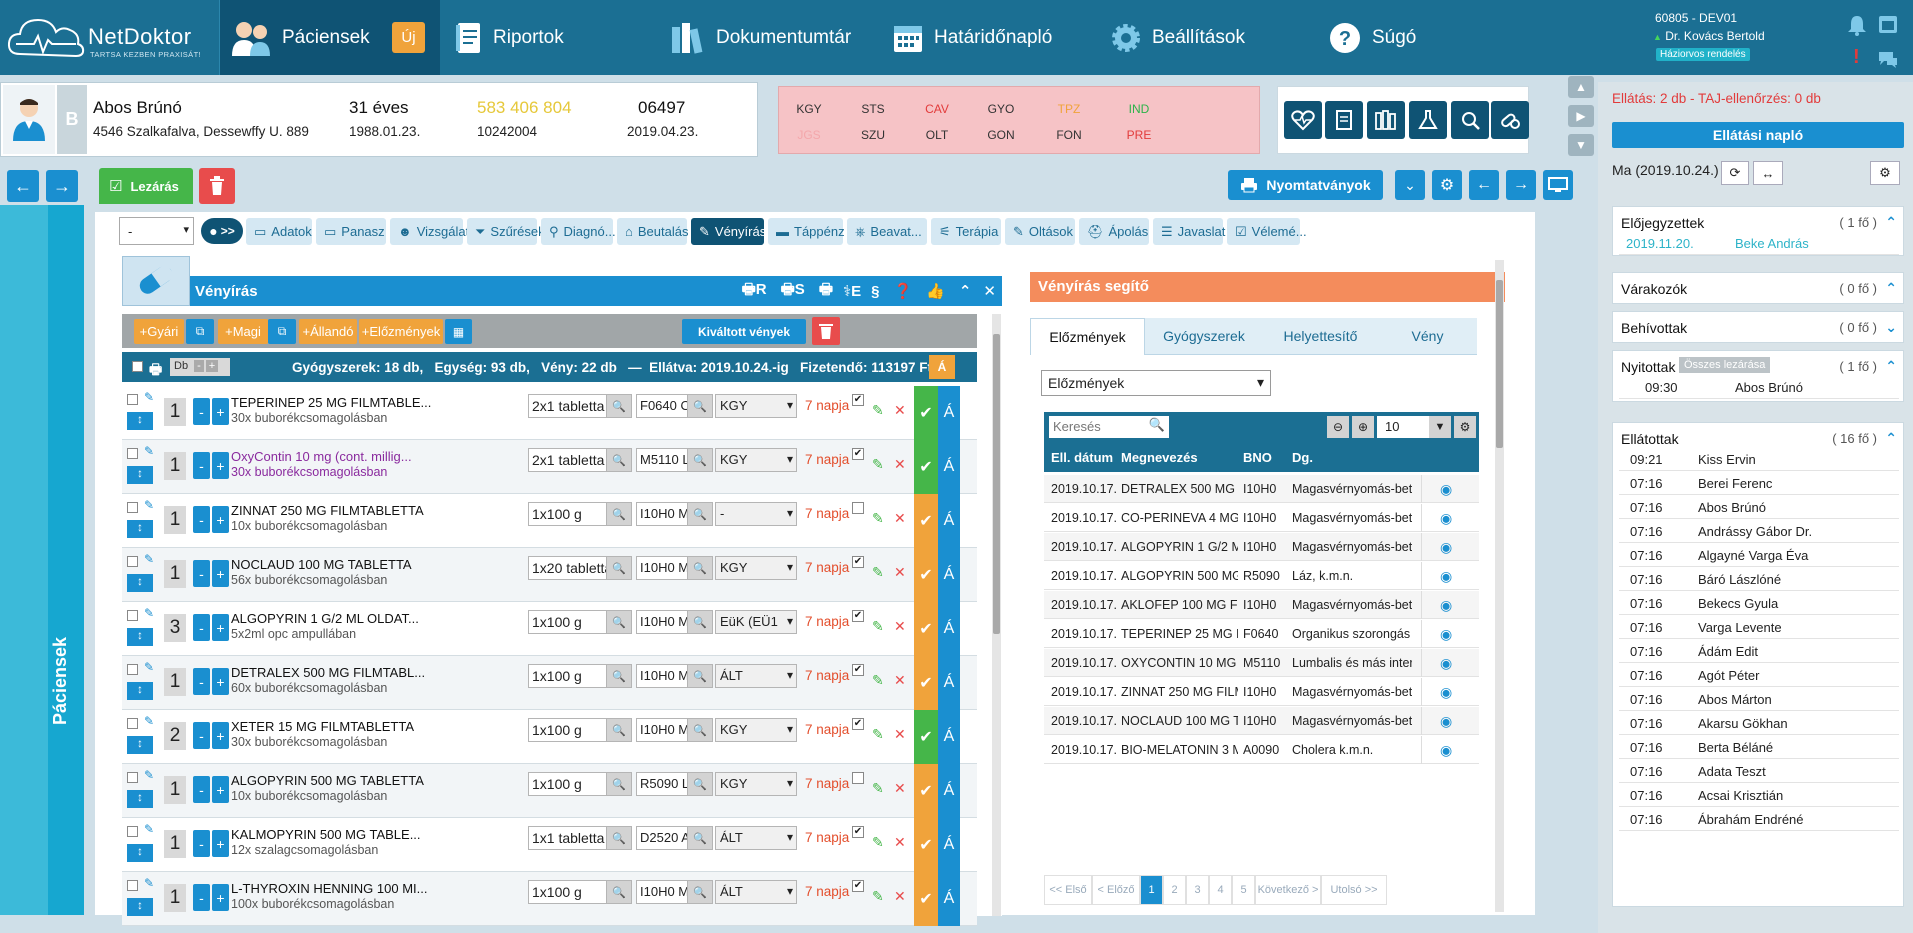  What do you see at coordinates (279, 231) in the screenshot?
I see `tab-1: ▭ Adatok` at bounding box center [279, 231].